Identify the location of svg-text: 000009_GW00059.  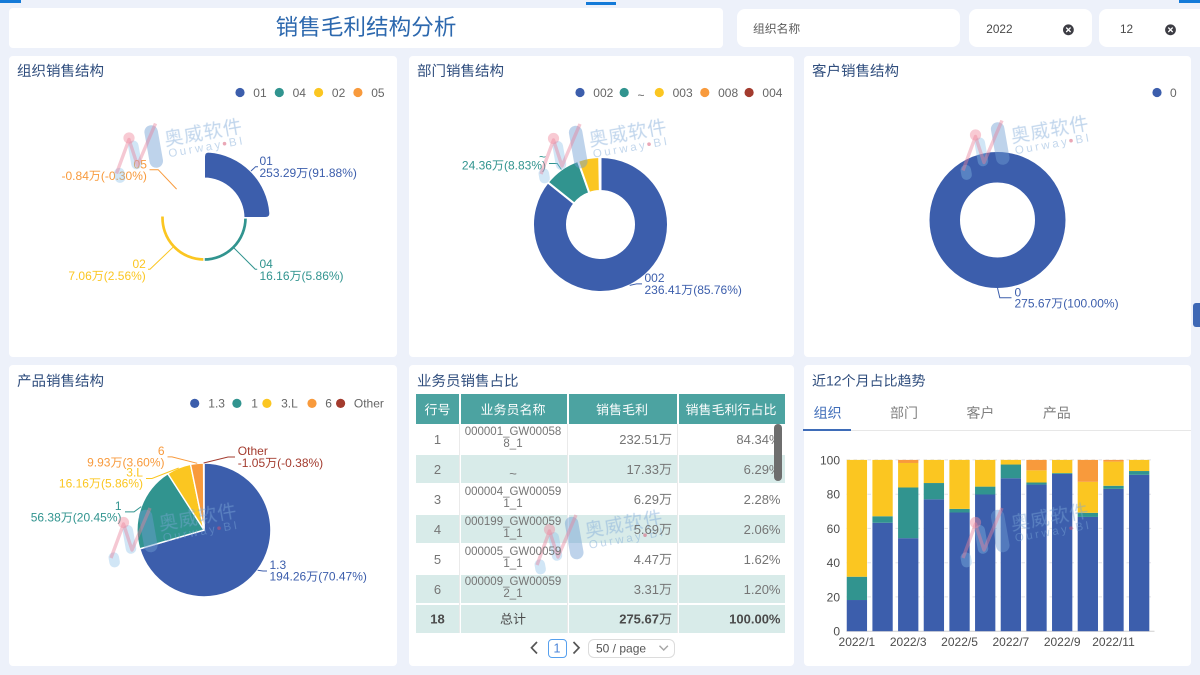
(513, 582).